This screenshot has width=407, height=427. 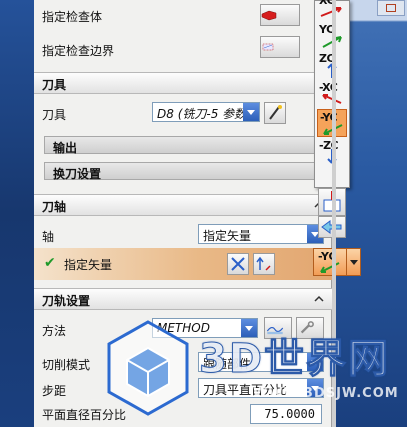 I want to click on check-body-label: 指定检查体, so click(x=72, y=17).